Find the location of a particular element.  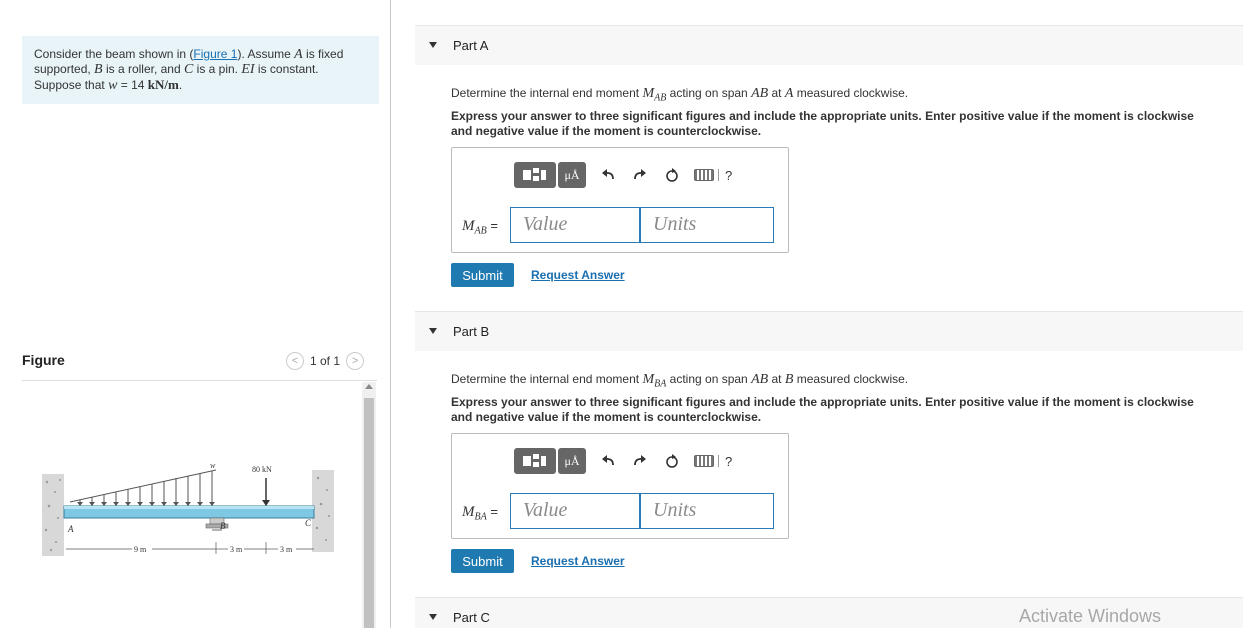

w-value: = 14 is located at coordinates (132, 85).